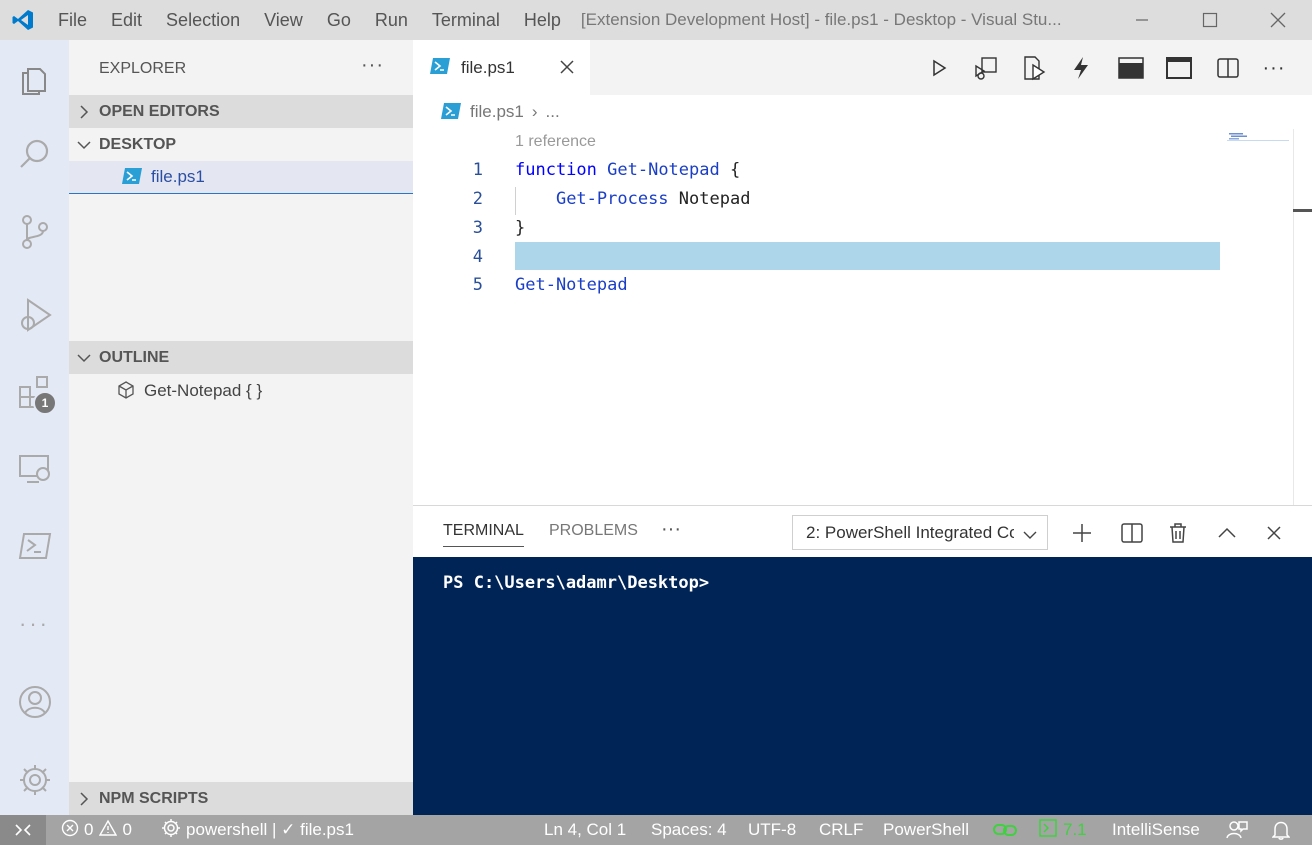 This screenshot has height=845, width=1312. What do you see at coordinates (1081, 68) in the screenshot?
I see `lightning-icon` at bounding box center [1081, 68].